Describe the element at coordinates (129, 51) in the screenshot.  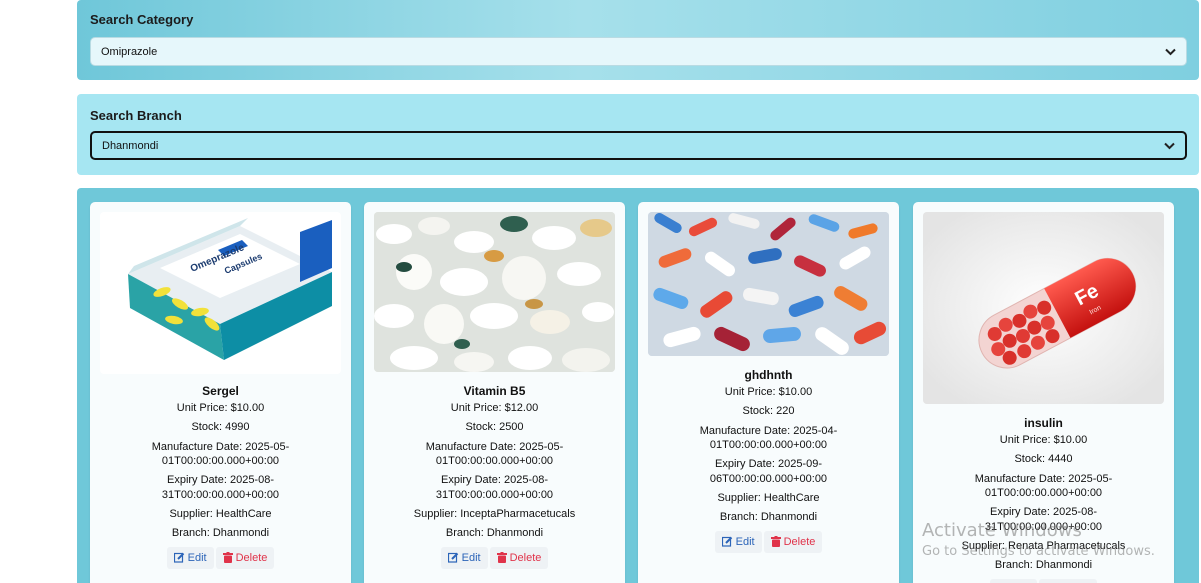
I see `category-select-value: Omiprazole` at that location.